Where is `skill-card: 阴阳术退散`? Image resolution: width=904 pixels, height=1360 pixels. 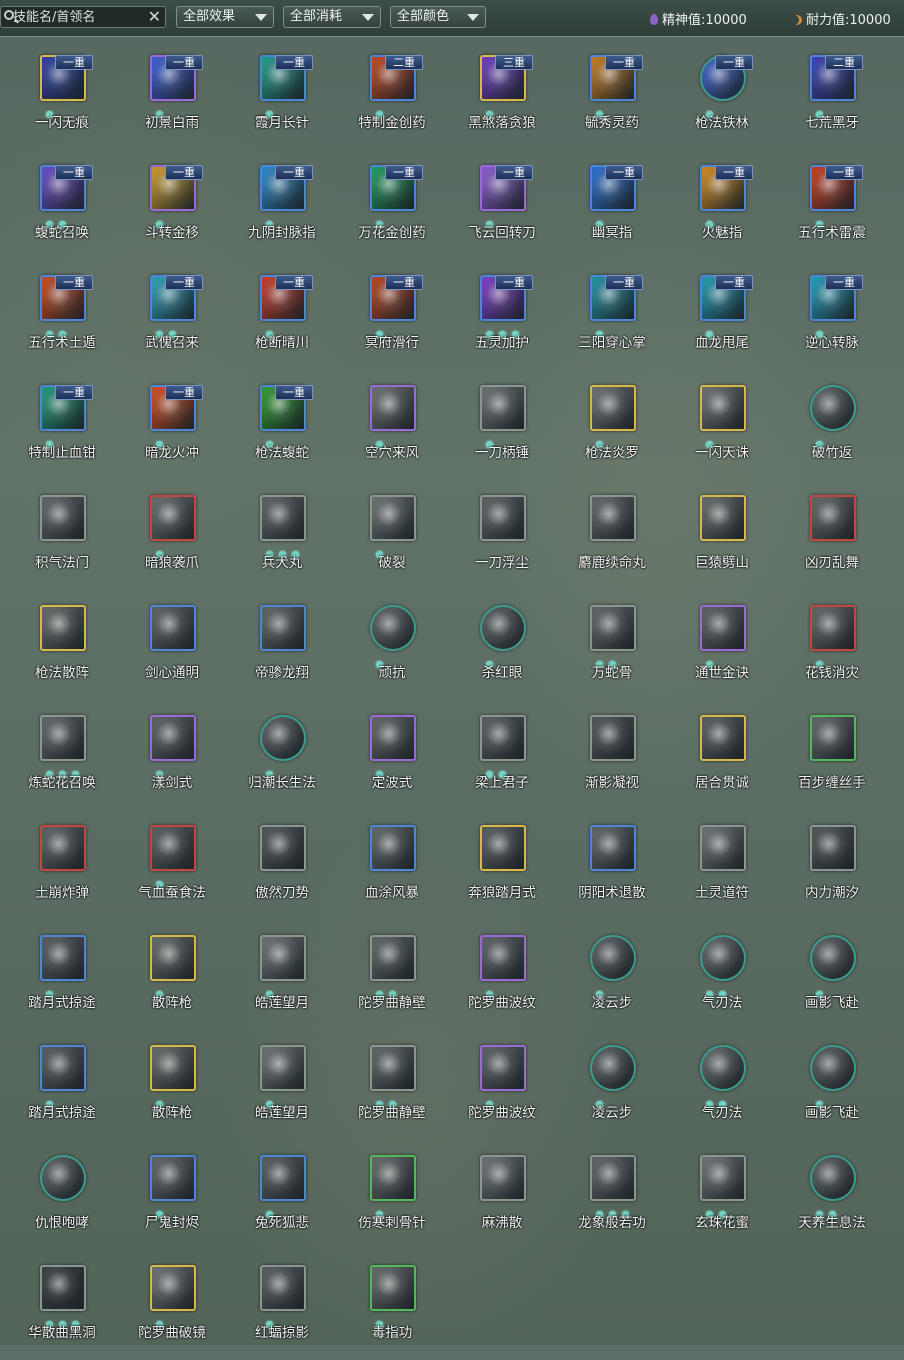
skill-card: 阴阳术退散 is located at coordinates (612, 865).